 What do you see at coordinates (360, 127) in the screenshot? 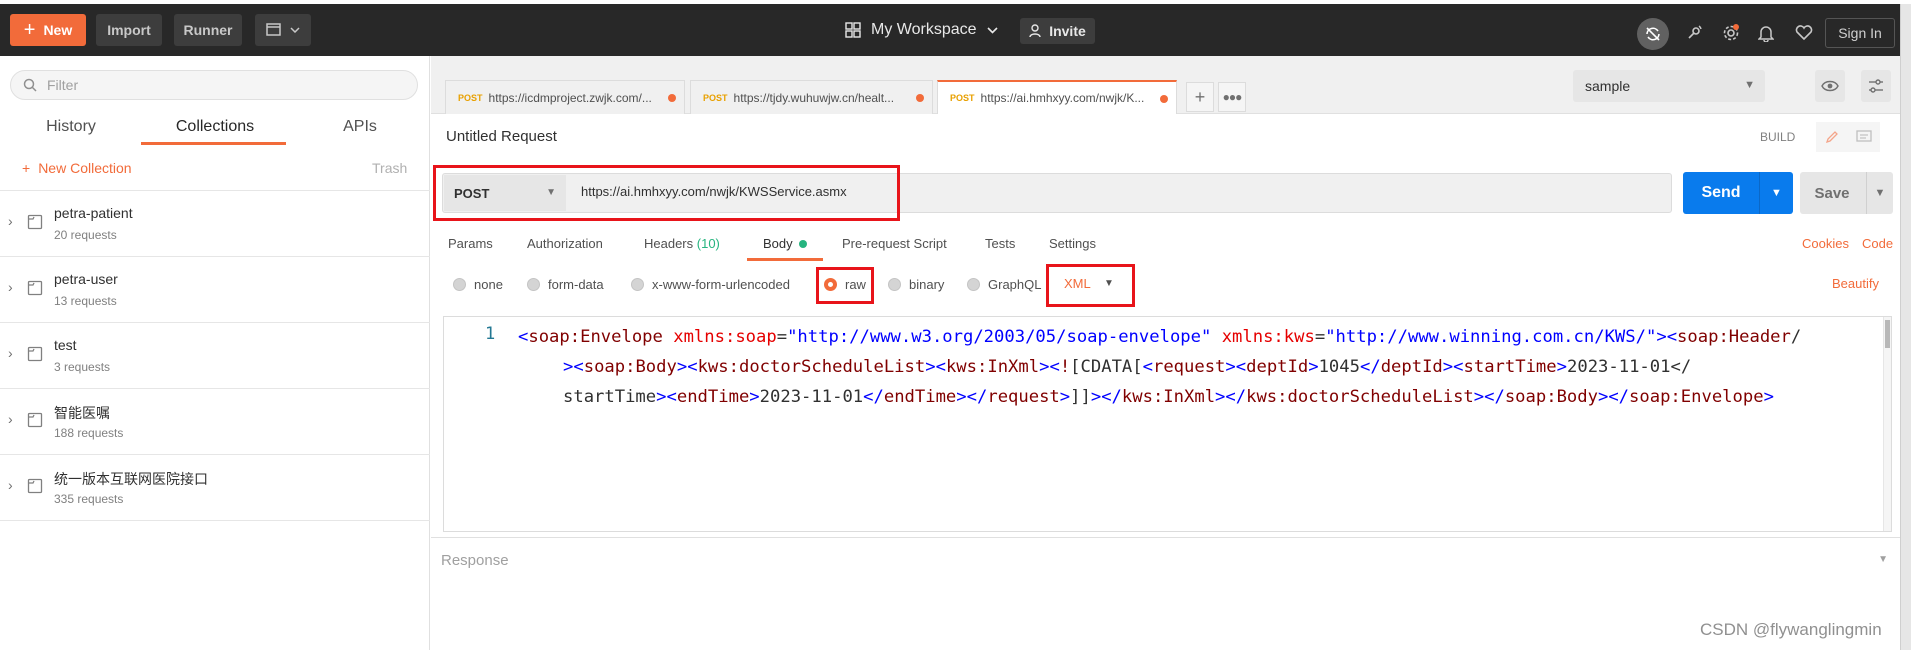
I see `tab-apis: APIs` at bounding box center [360, 127].